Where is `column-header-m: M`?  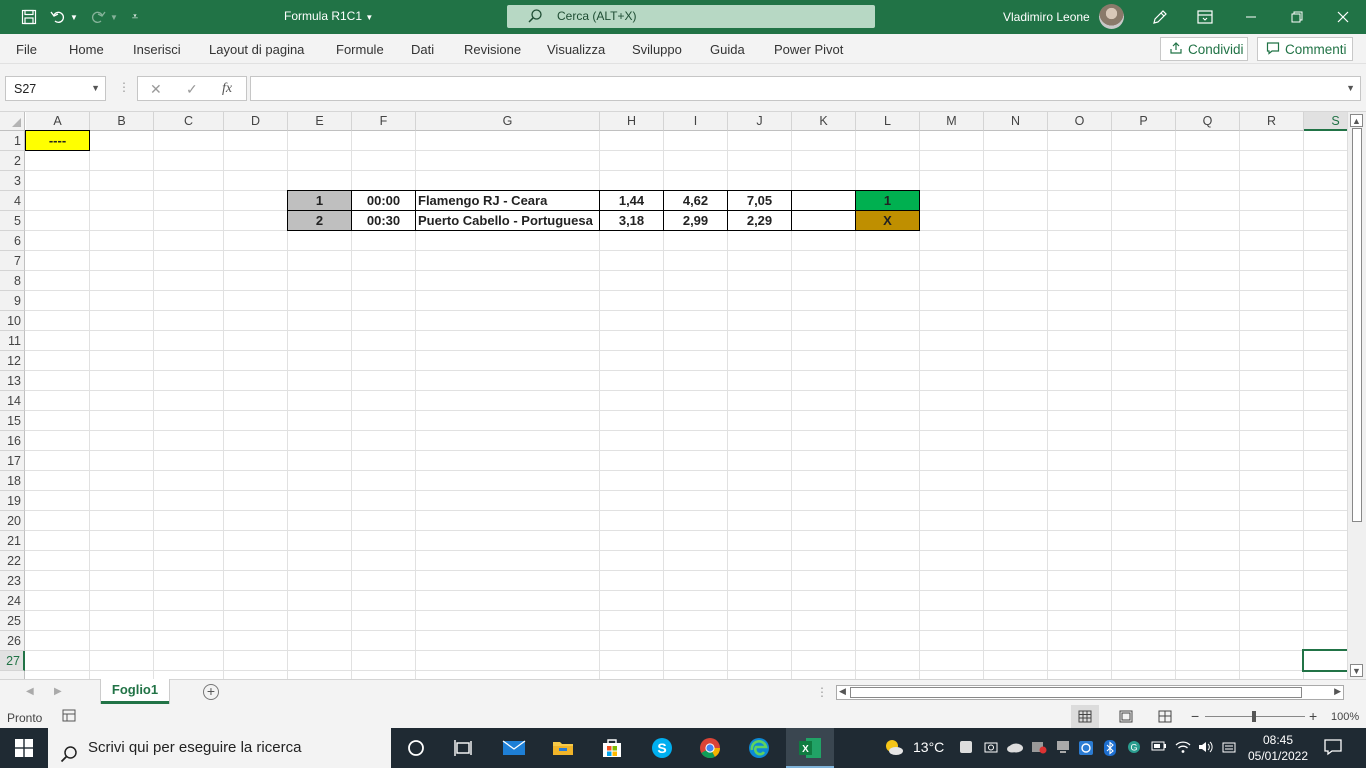 column-header-m: M is located at coordinates (952, 121).